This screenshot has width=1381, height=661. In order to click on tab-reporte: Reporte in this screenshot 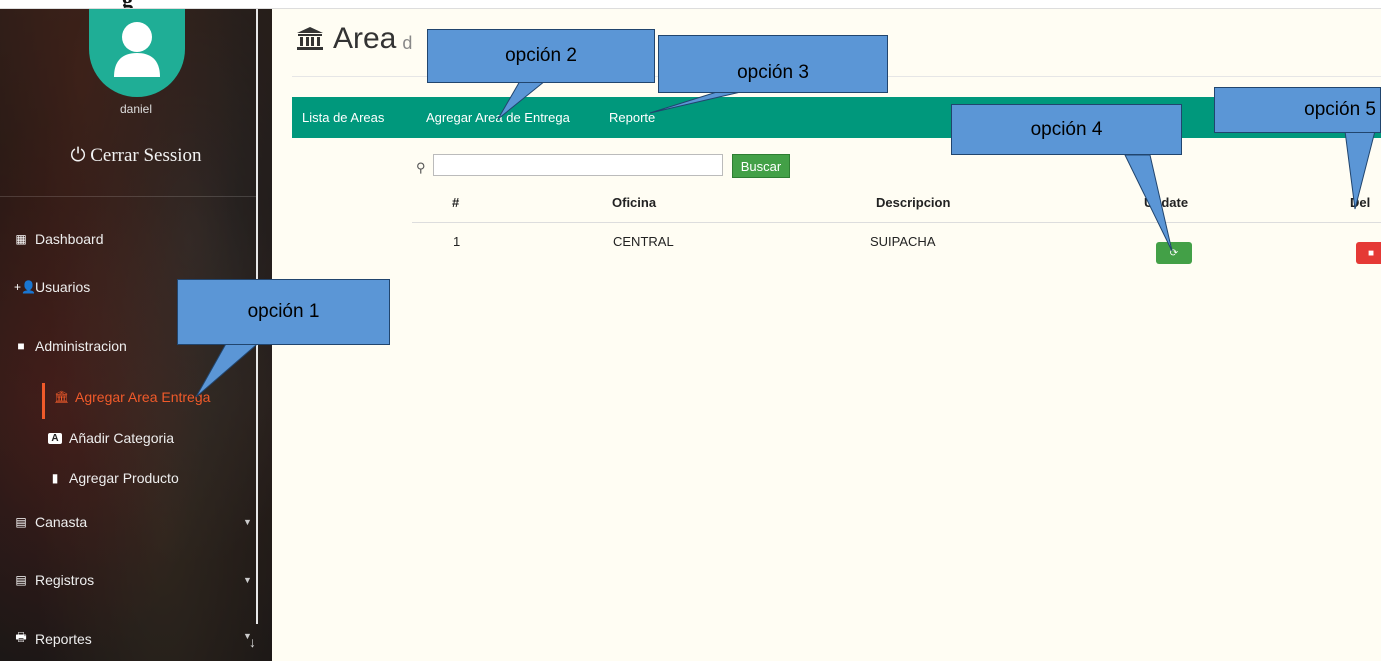, I will do `click(632, 117)`.